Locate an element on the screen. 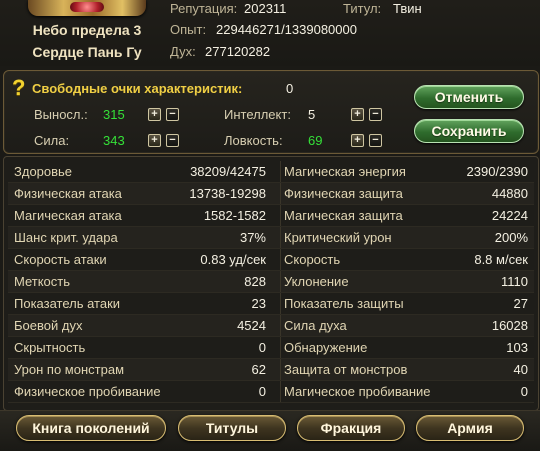 The image size is (540, 451). strength-plus-button: + is located at coordinates (154, 140).